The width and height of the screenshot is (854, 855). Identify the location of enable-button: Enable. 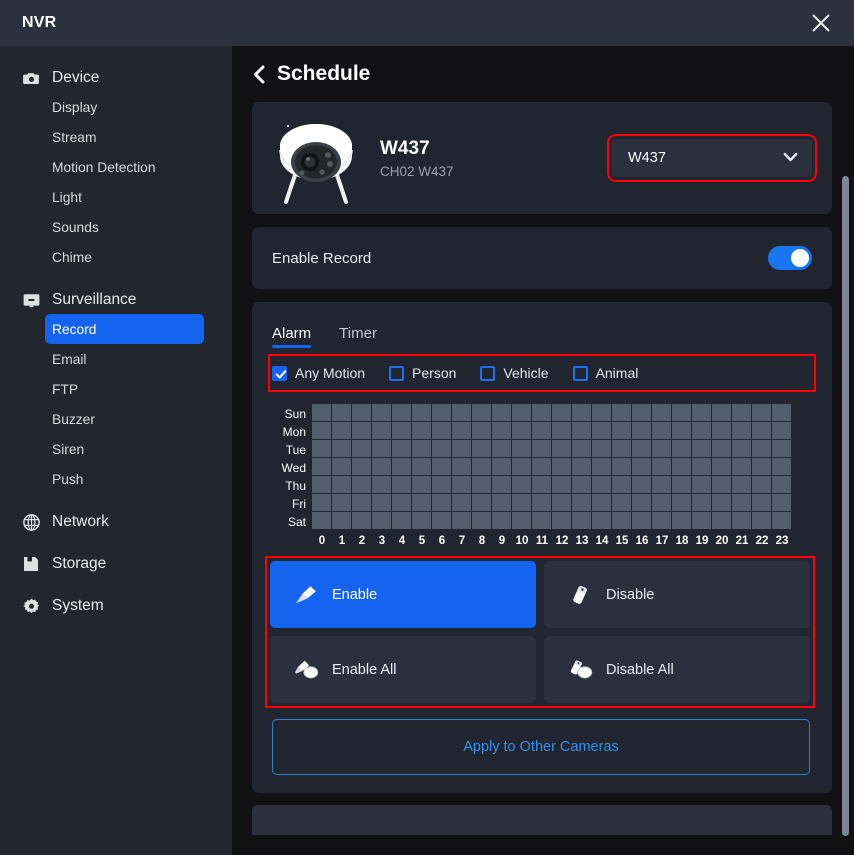
(403, 594).